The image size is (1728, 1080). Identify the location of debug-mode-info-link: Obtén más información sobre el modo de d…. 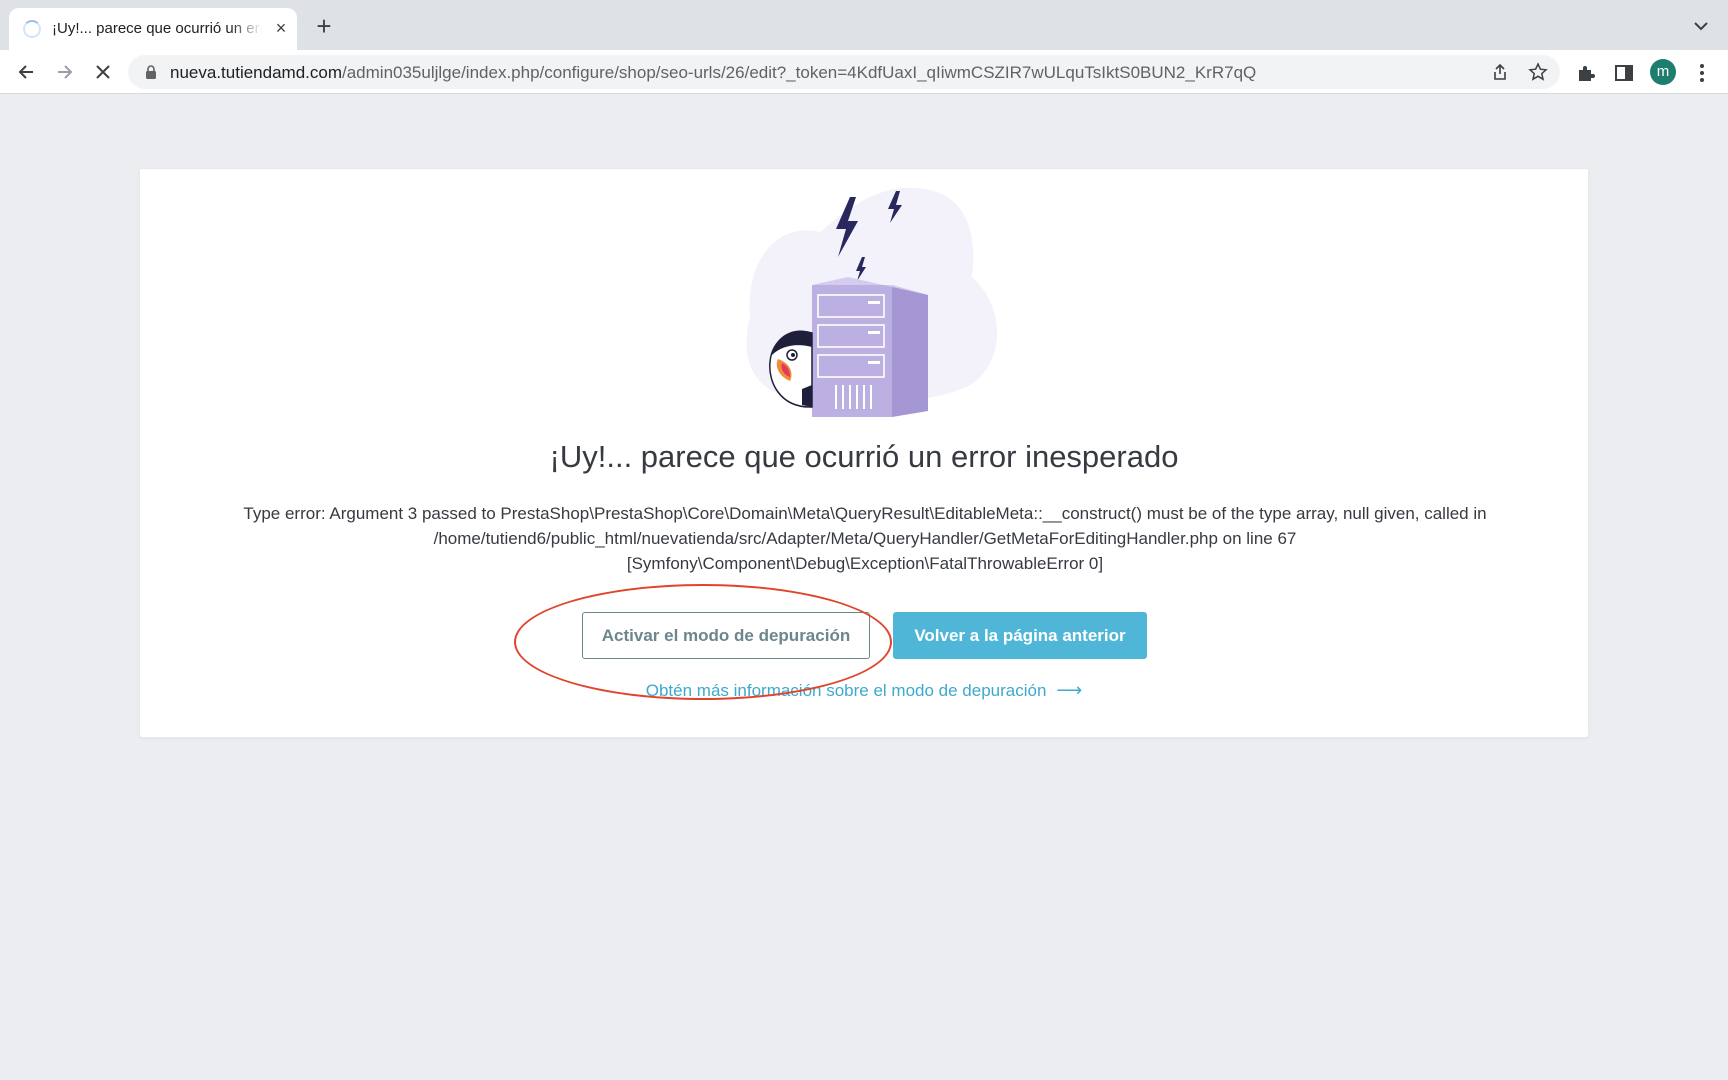
(864, 690).